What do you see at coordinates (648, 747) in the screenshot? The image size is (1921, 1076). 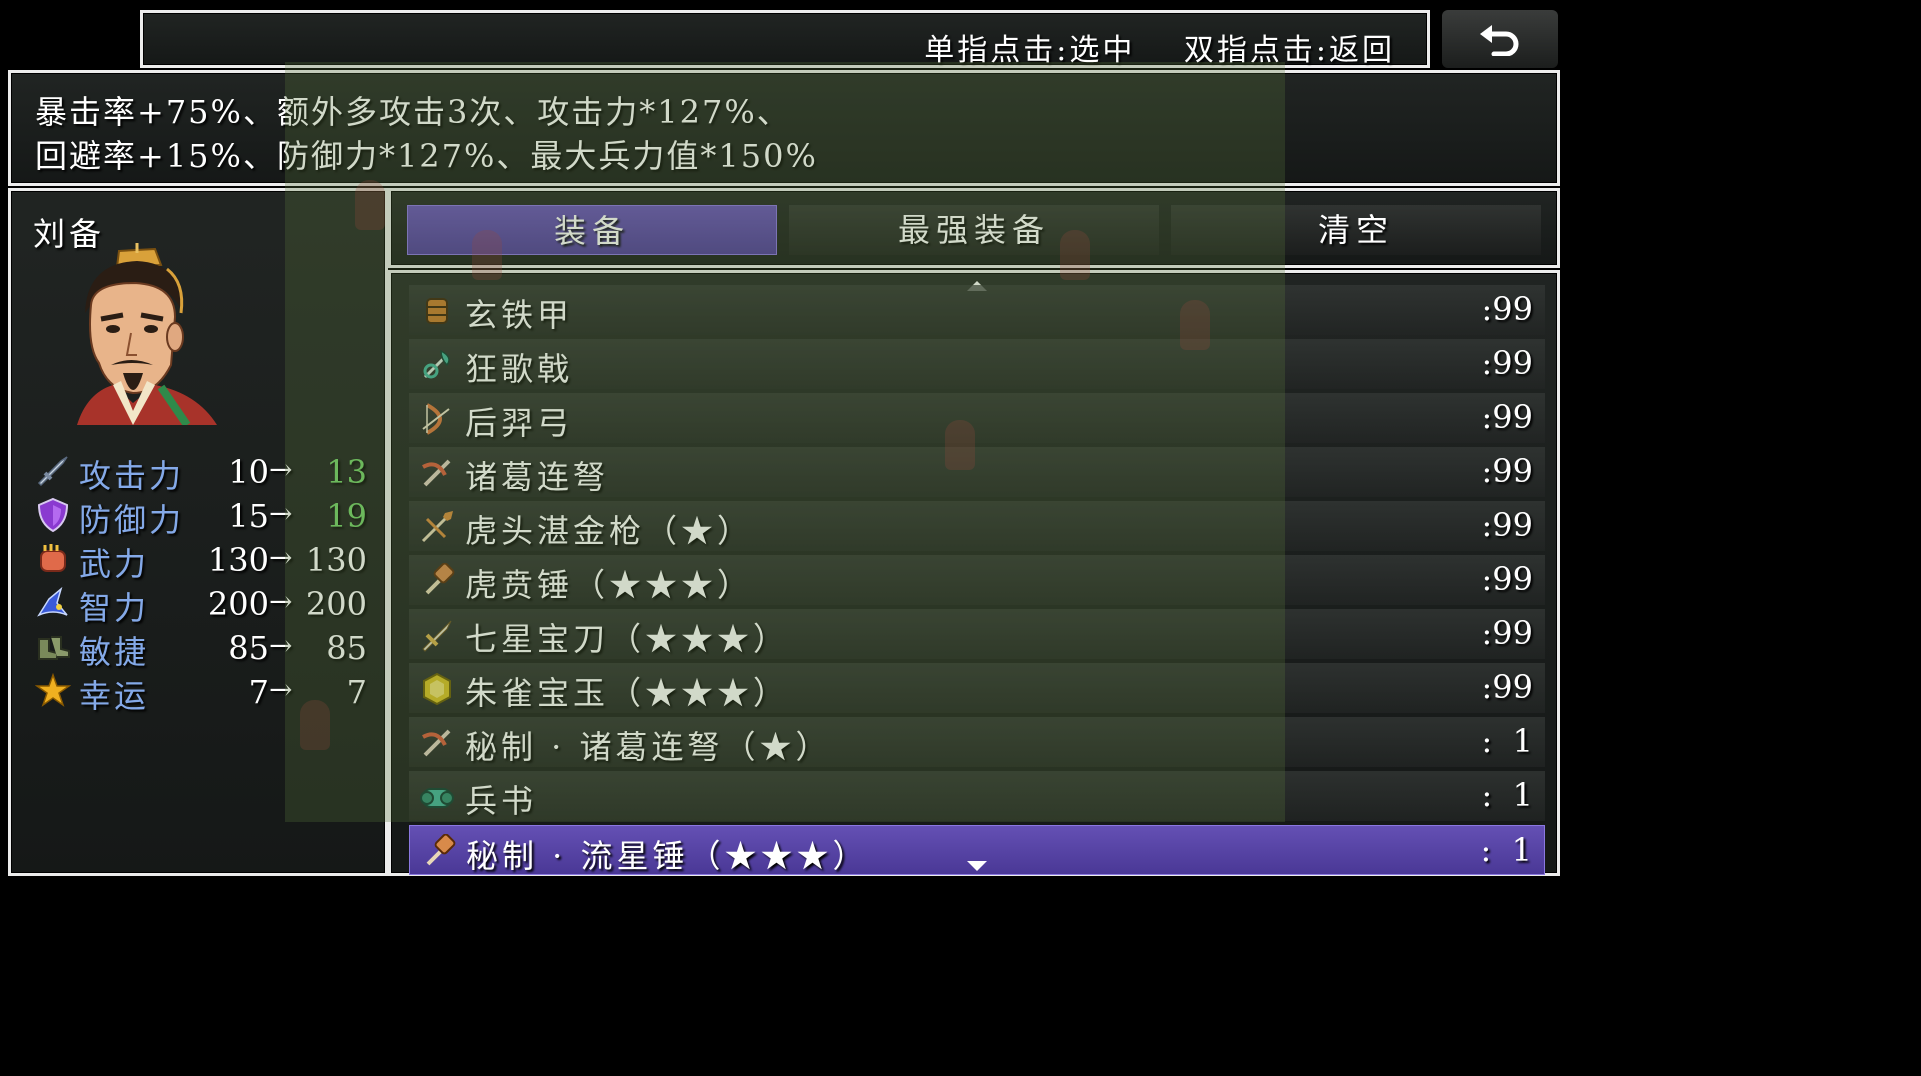 I see `item-name: 秘制 · 诸葛连弩（★）` at bounding box center [648, 747].